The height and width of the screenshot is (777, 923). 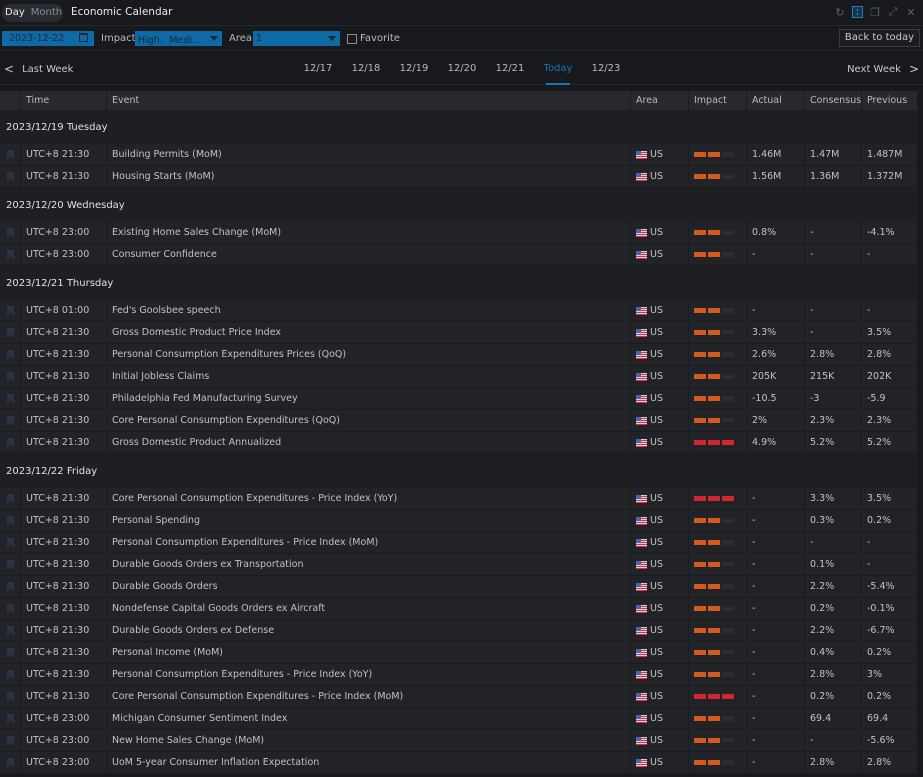 What do you see at coordinates (83, 37) in the screenshot?
I see `calendar-icon` at bounding box center [83, 37].